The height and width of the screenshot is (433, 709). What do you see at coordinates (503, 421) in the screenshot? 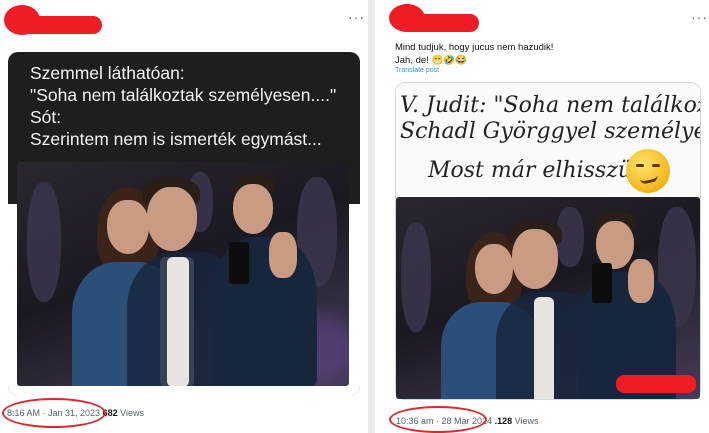
I see `views-count: .128` at bounding box center [503, 421].